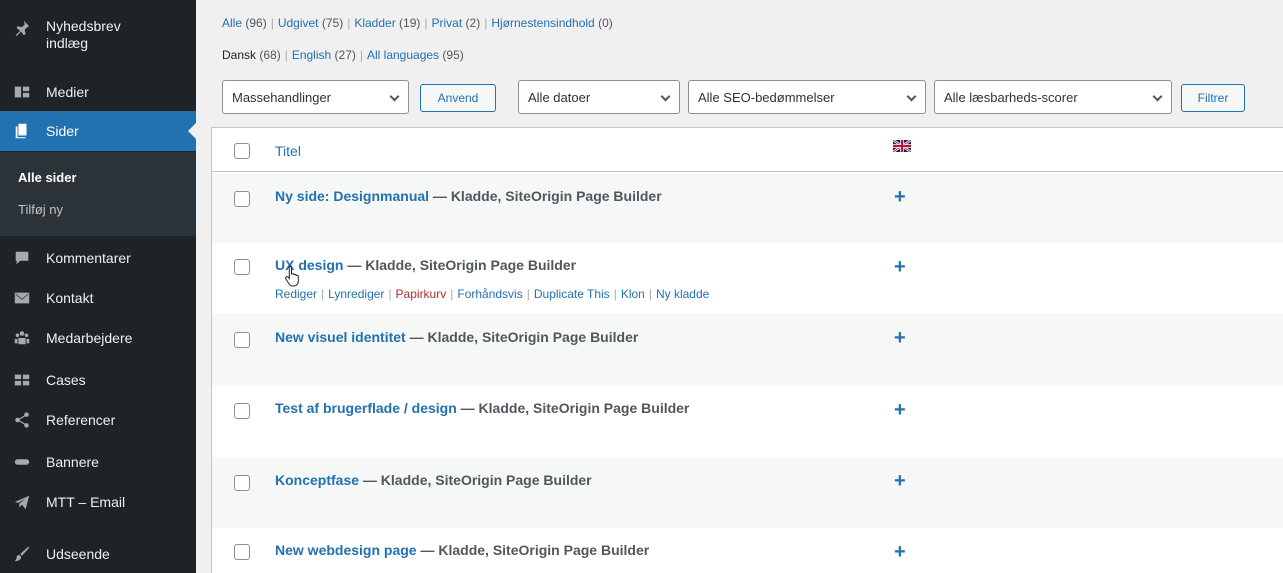  What do you see at coordinates (242, 151) in the screenshot?
I see `select-all-checkbox` at bounding box center [242, 151].